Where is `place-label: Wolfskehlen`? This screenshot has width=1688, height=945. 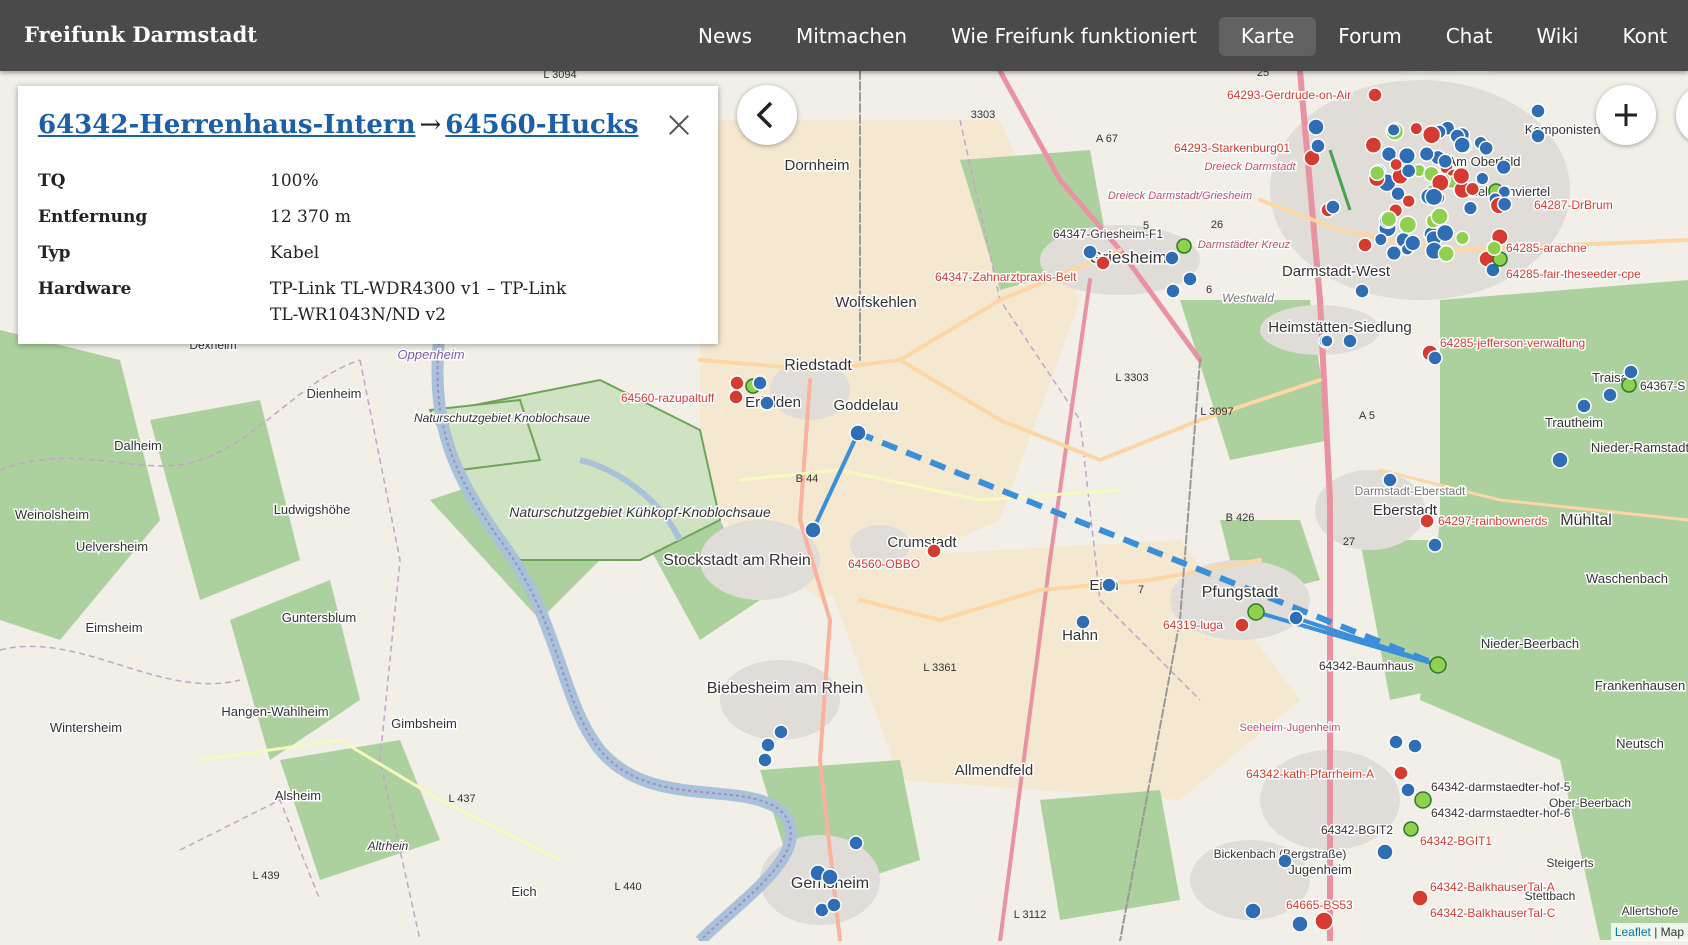 place-label: Wolfskehlen is located at coordinates (875, 302).